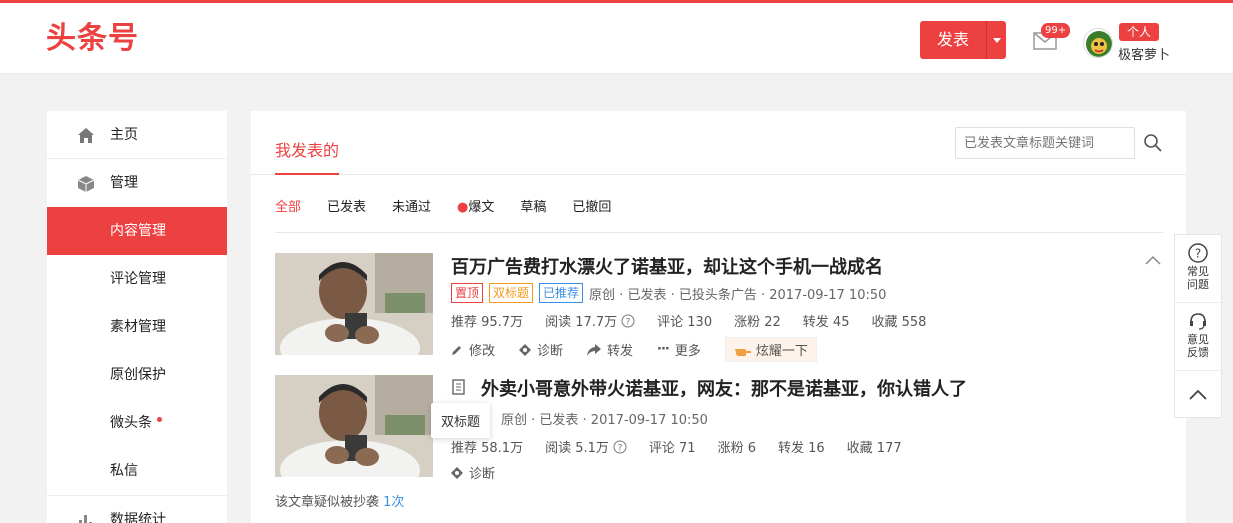 This screenshot has height=523, width=1233. Describe the element at coordinates (533, 205) in the screenshot. I see `filter-draft: 草稿` at that location.